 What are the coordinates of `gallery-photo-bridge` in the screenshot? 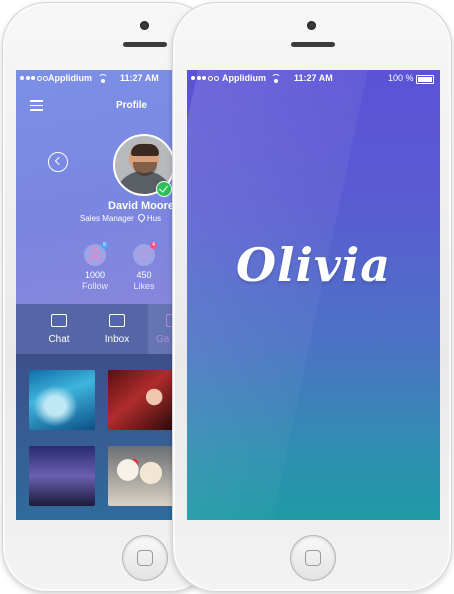 It's located at (62, 476).